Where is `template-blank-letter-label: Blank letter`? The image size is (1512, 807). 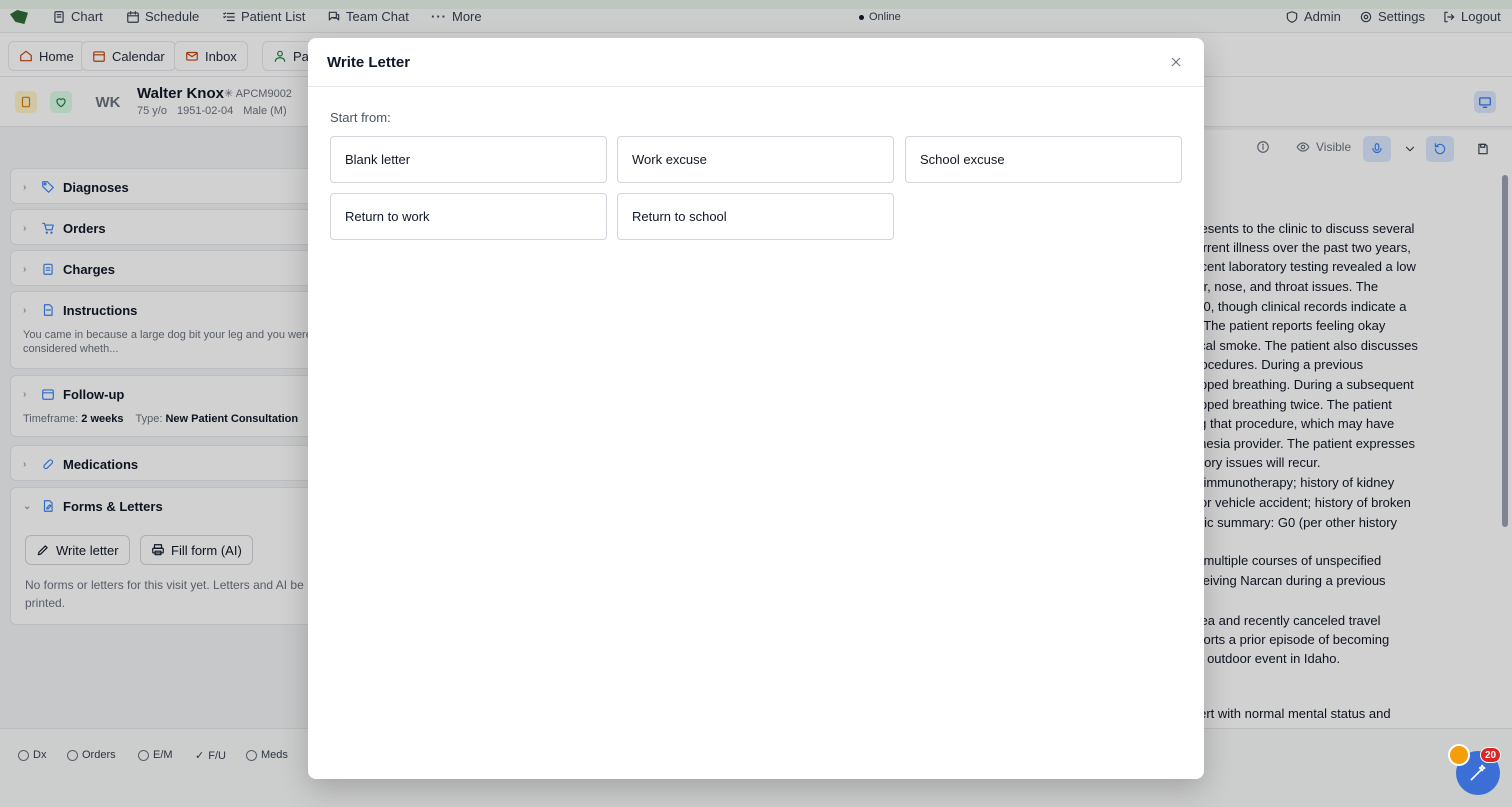 template-blank-letter-label: Blank letter is located at coordinates (378, 159).